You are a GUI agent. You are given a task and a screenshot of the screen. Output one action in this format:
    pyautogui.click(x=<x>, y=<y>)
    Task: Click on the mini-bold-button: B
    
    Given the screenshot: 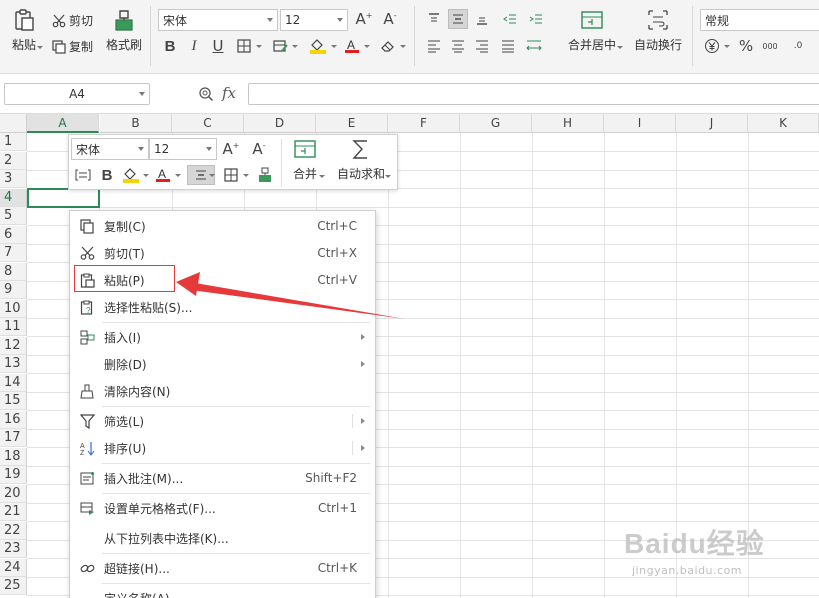 What is the action you would take?
    pyautogui.click(x=107, y=175)
    